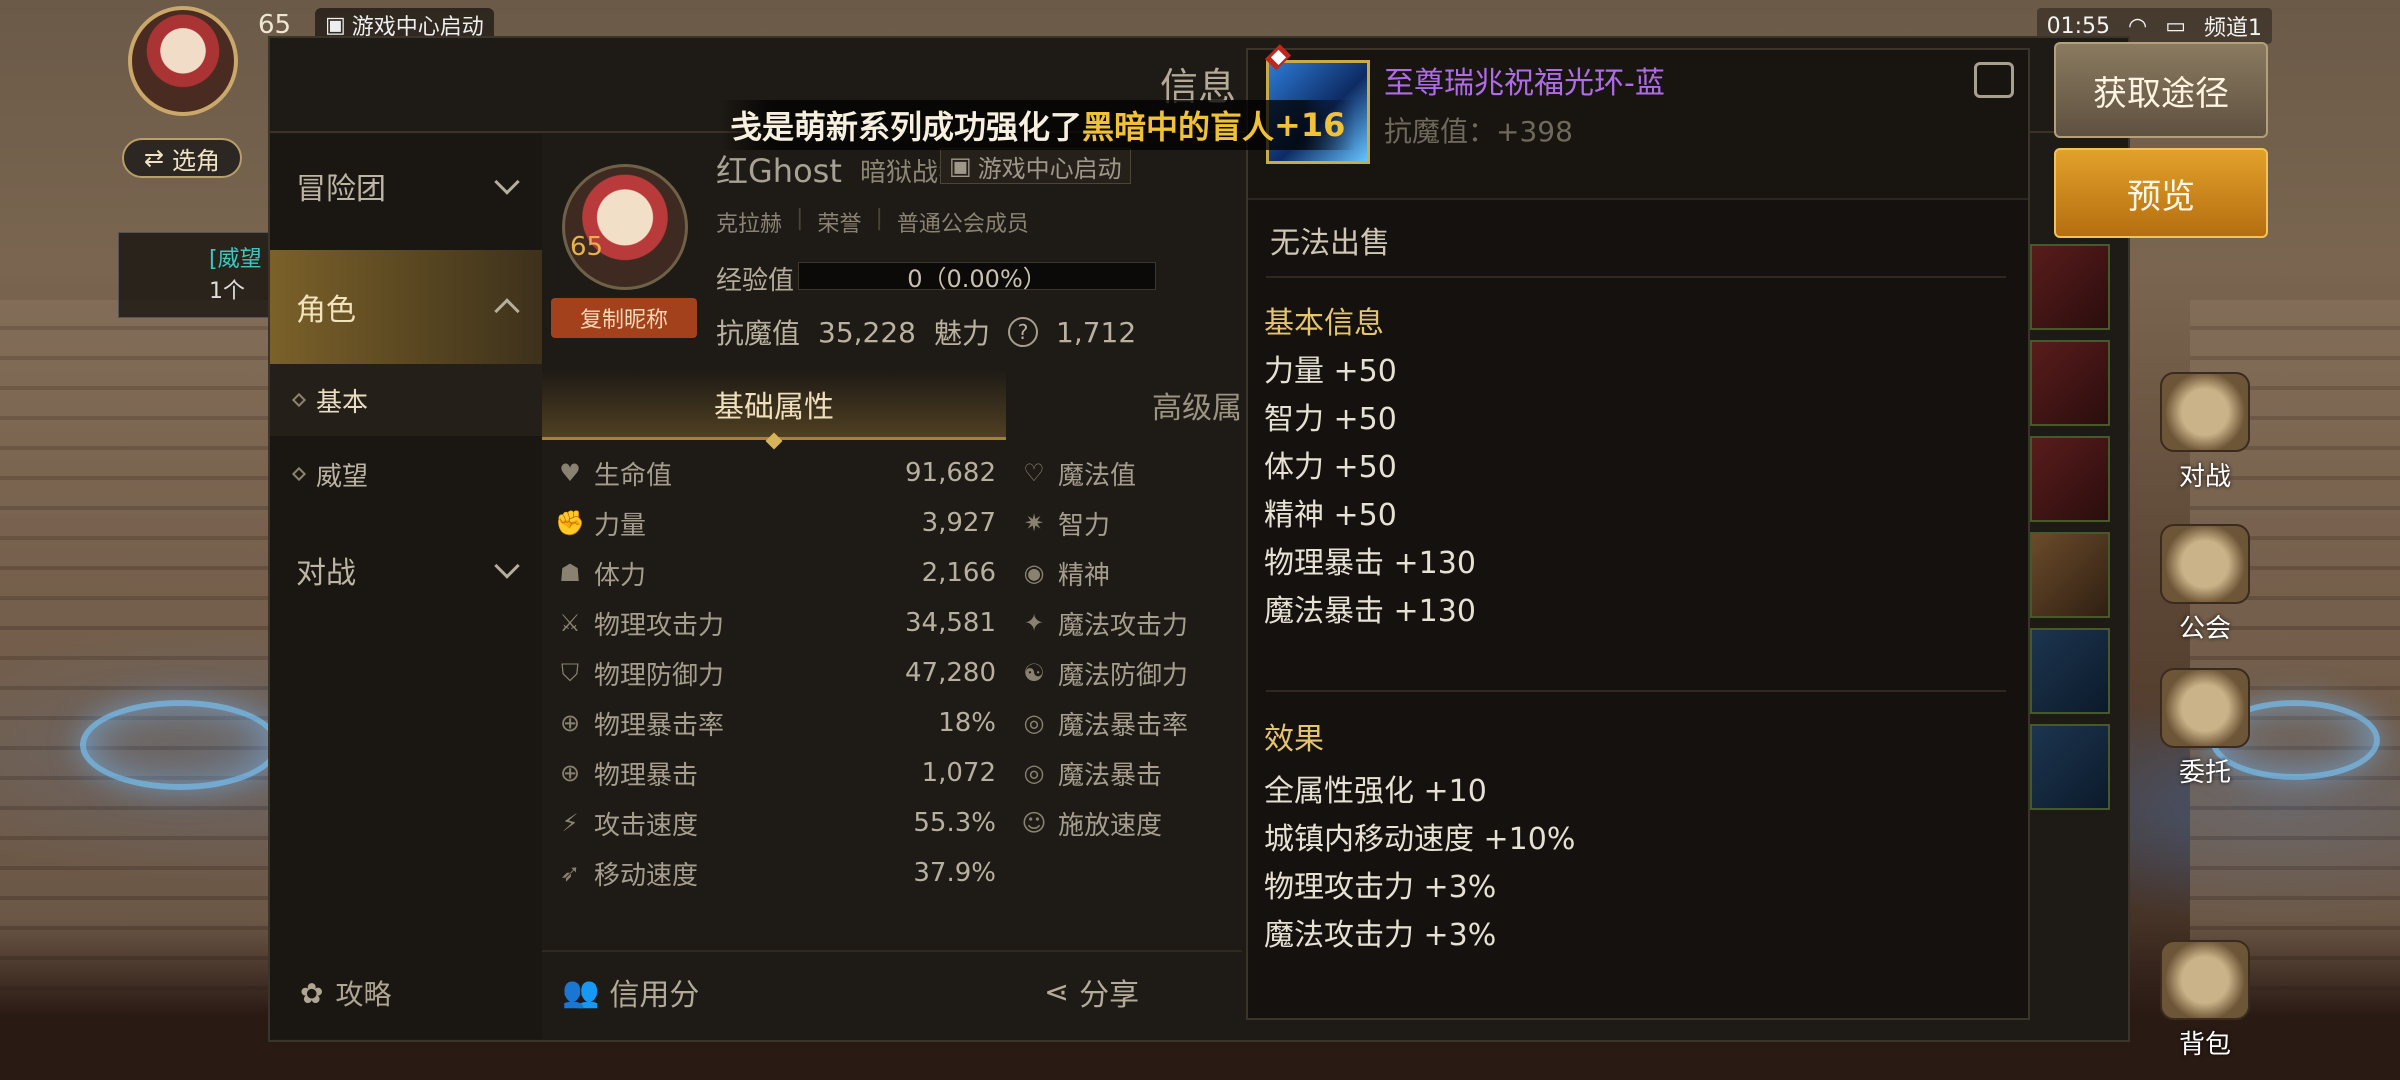 The width and height of the screenshot is (2400, 1080). Describe the element at coordinates (1330, 419) in the screenshot. I see `attr-line: 智力 +50` at that location.